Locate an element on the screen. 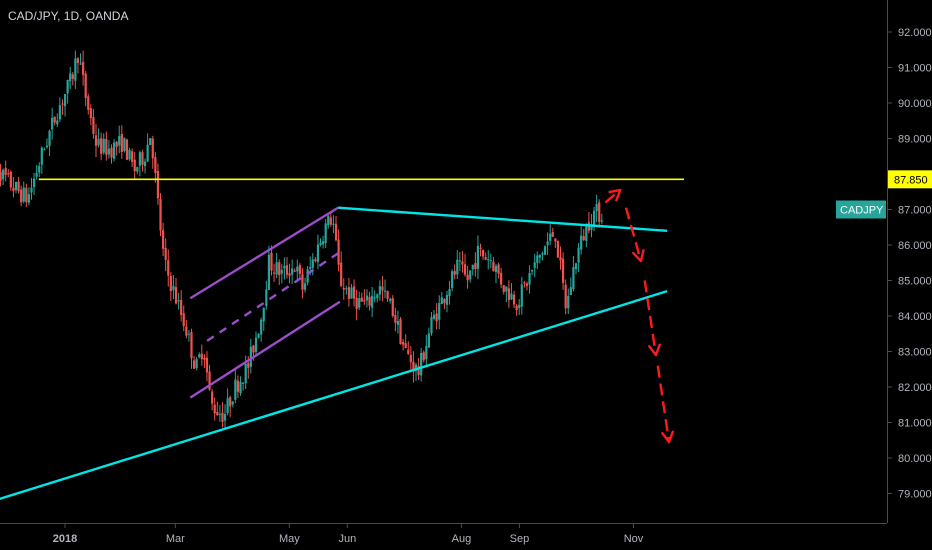  price-tick-label: 84.000 is located at coordinates (915, 317).